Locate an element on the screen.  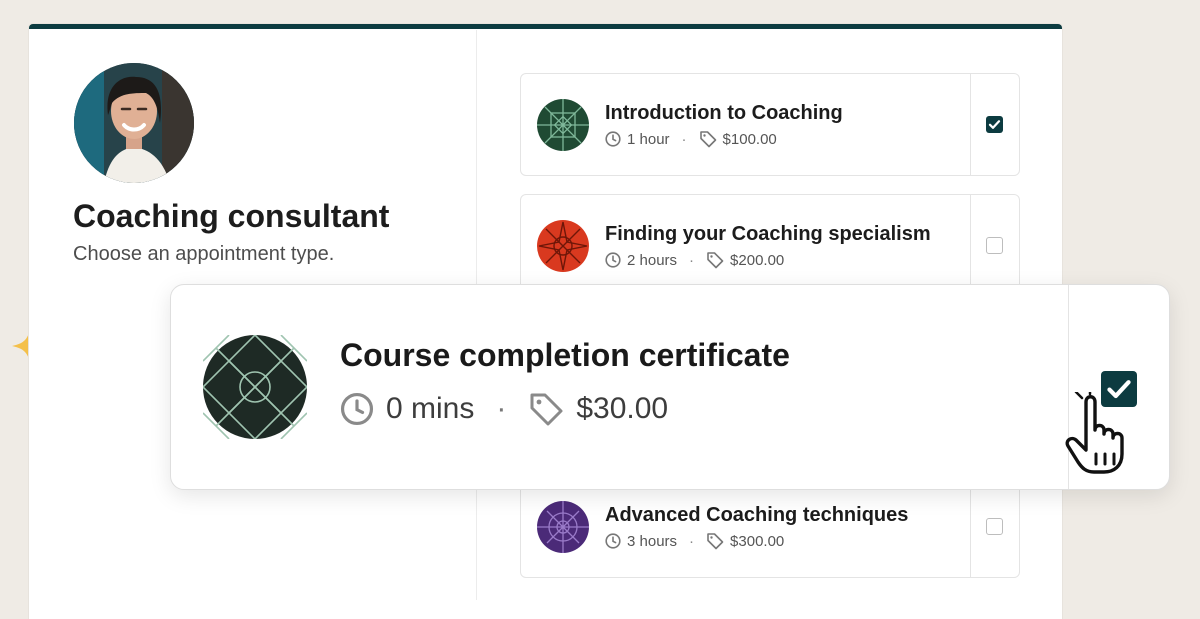
service-name: Introduction to Coaching is located at coordinates (724, 113).